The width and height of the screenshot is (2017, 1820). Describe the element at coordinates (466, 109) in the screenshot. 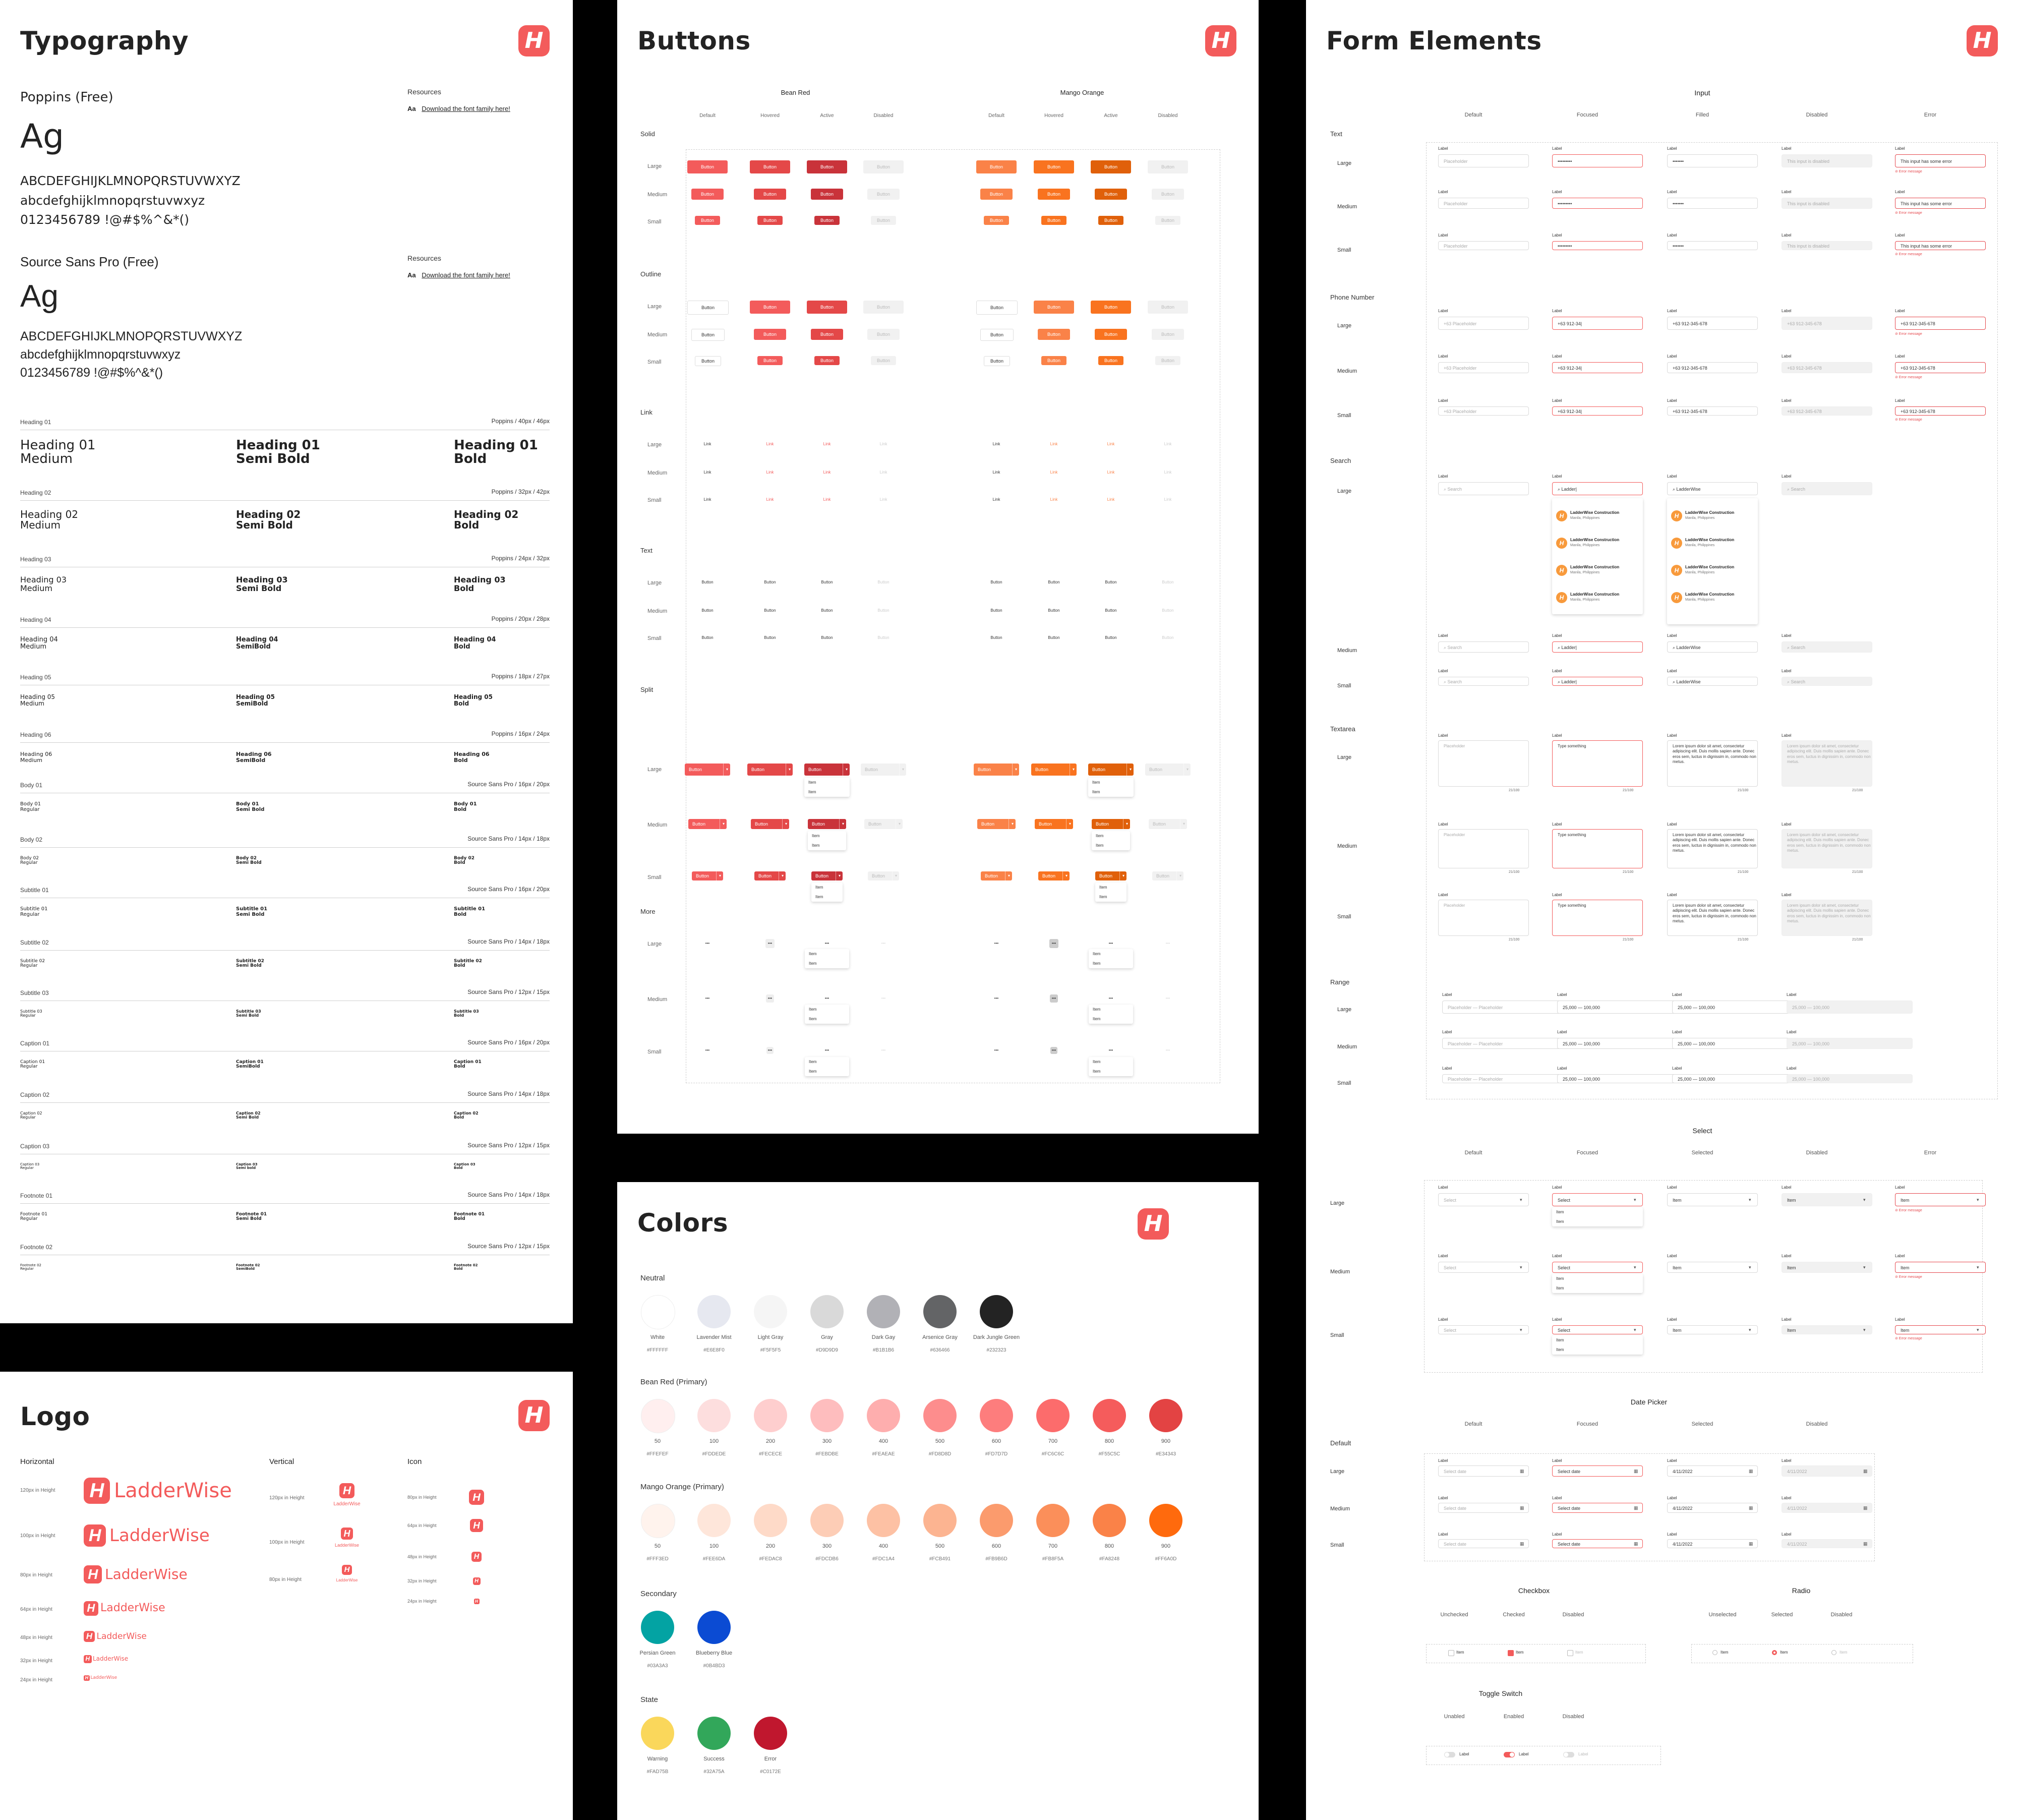

I see `font1-download-link: Download the font family here!` at that location.